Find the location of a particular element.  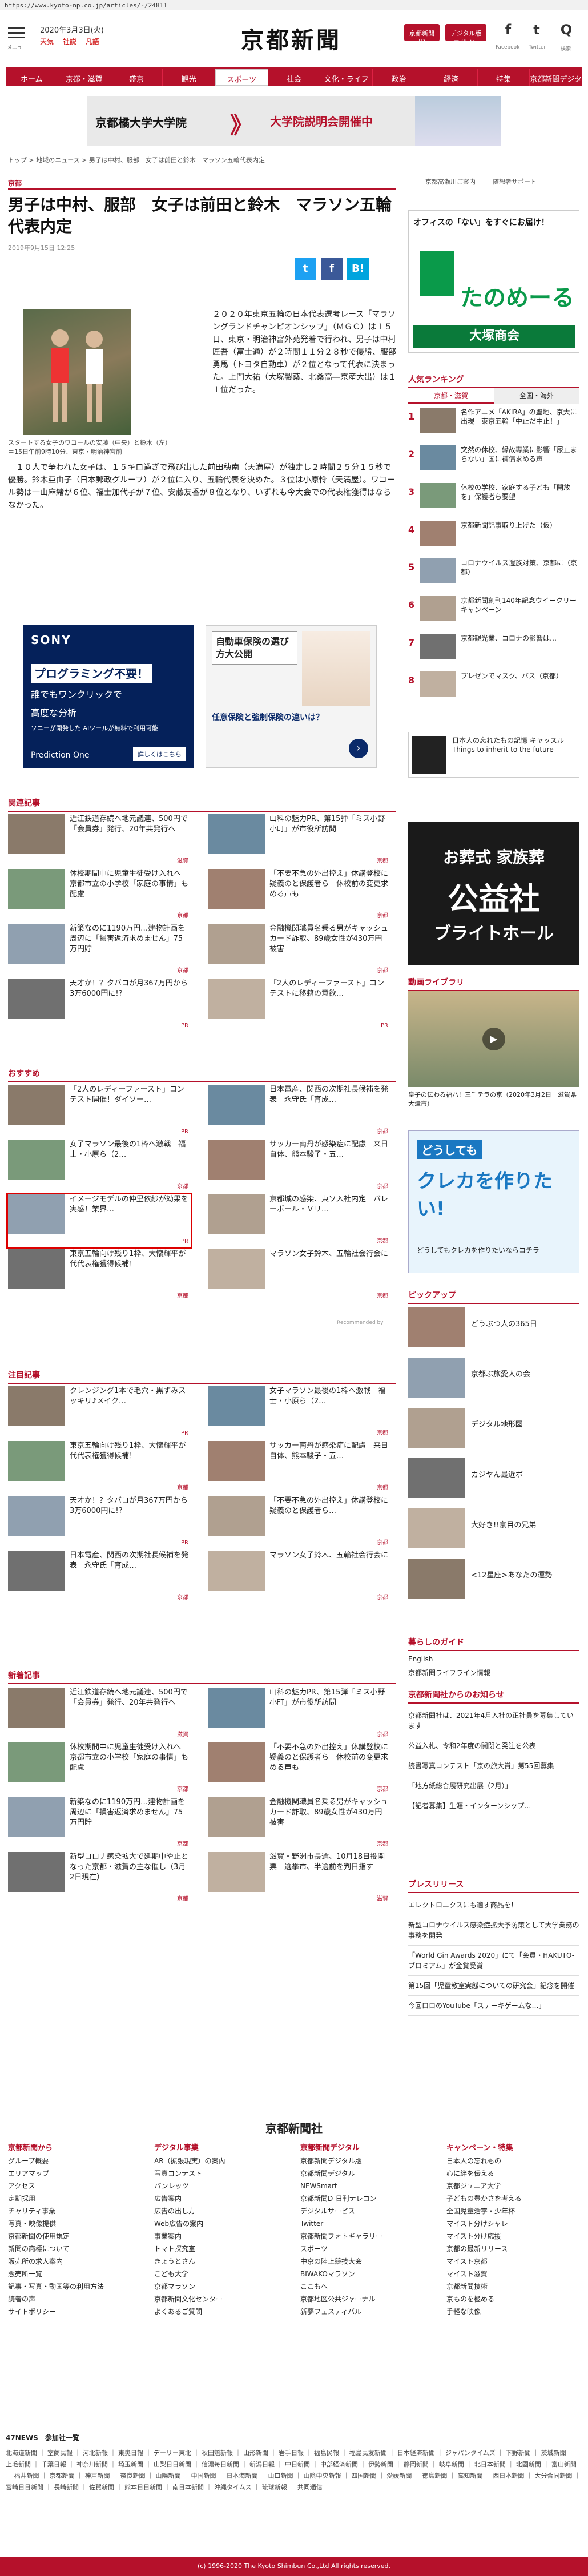

footer-link: 京都新聞技術 is located at coordinates (512, 2286).